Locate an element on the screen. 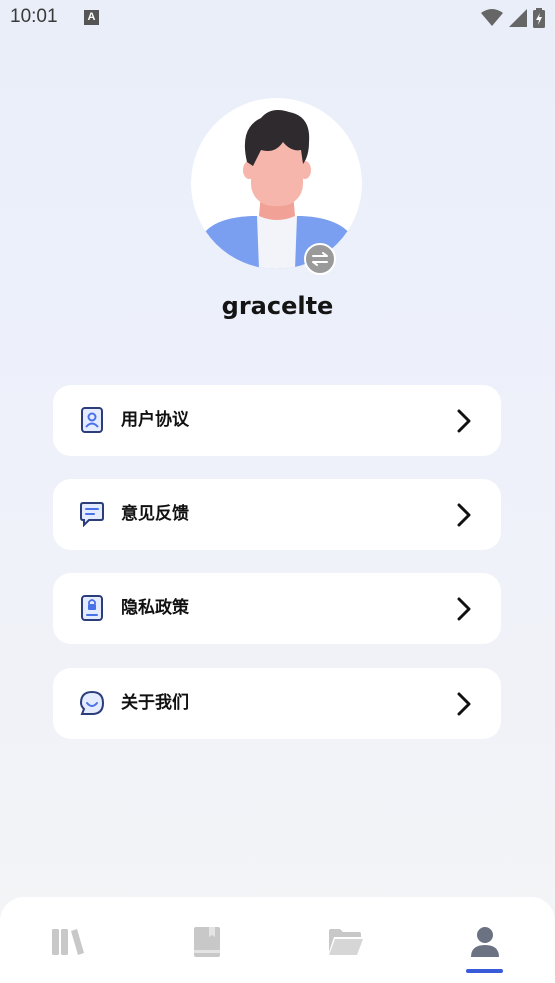  about-chat-icon is located at coordinates (92, 702).